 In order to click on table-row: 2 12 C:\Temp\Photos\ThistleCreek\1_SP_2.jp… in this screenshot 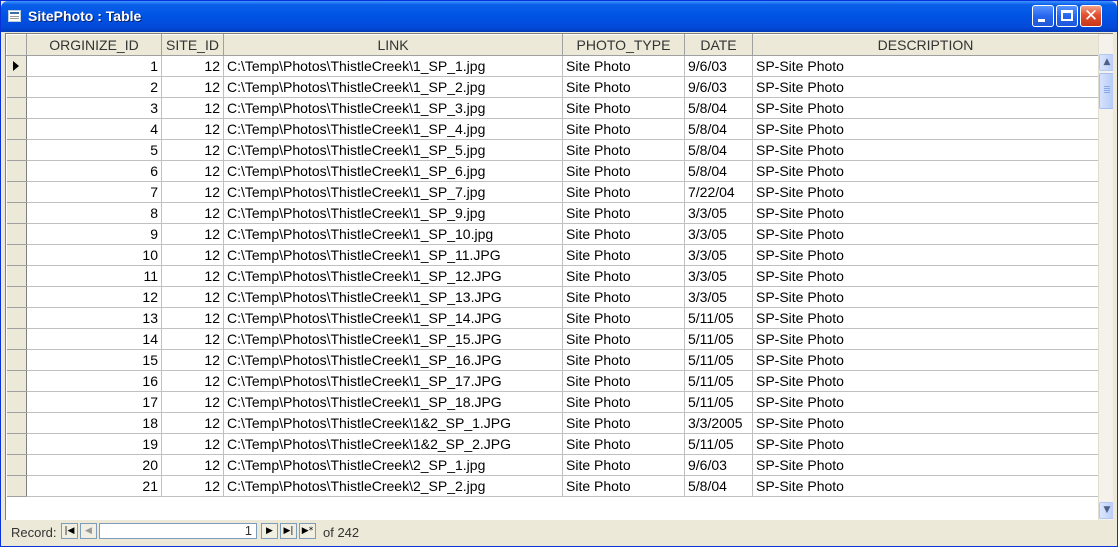, I will do `click(552, 87)`.